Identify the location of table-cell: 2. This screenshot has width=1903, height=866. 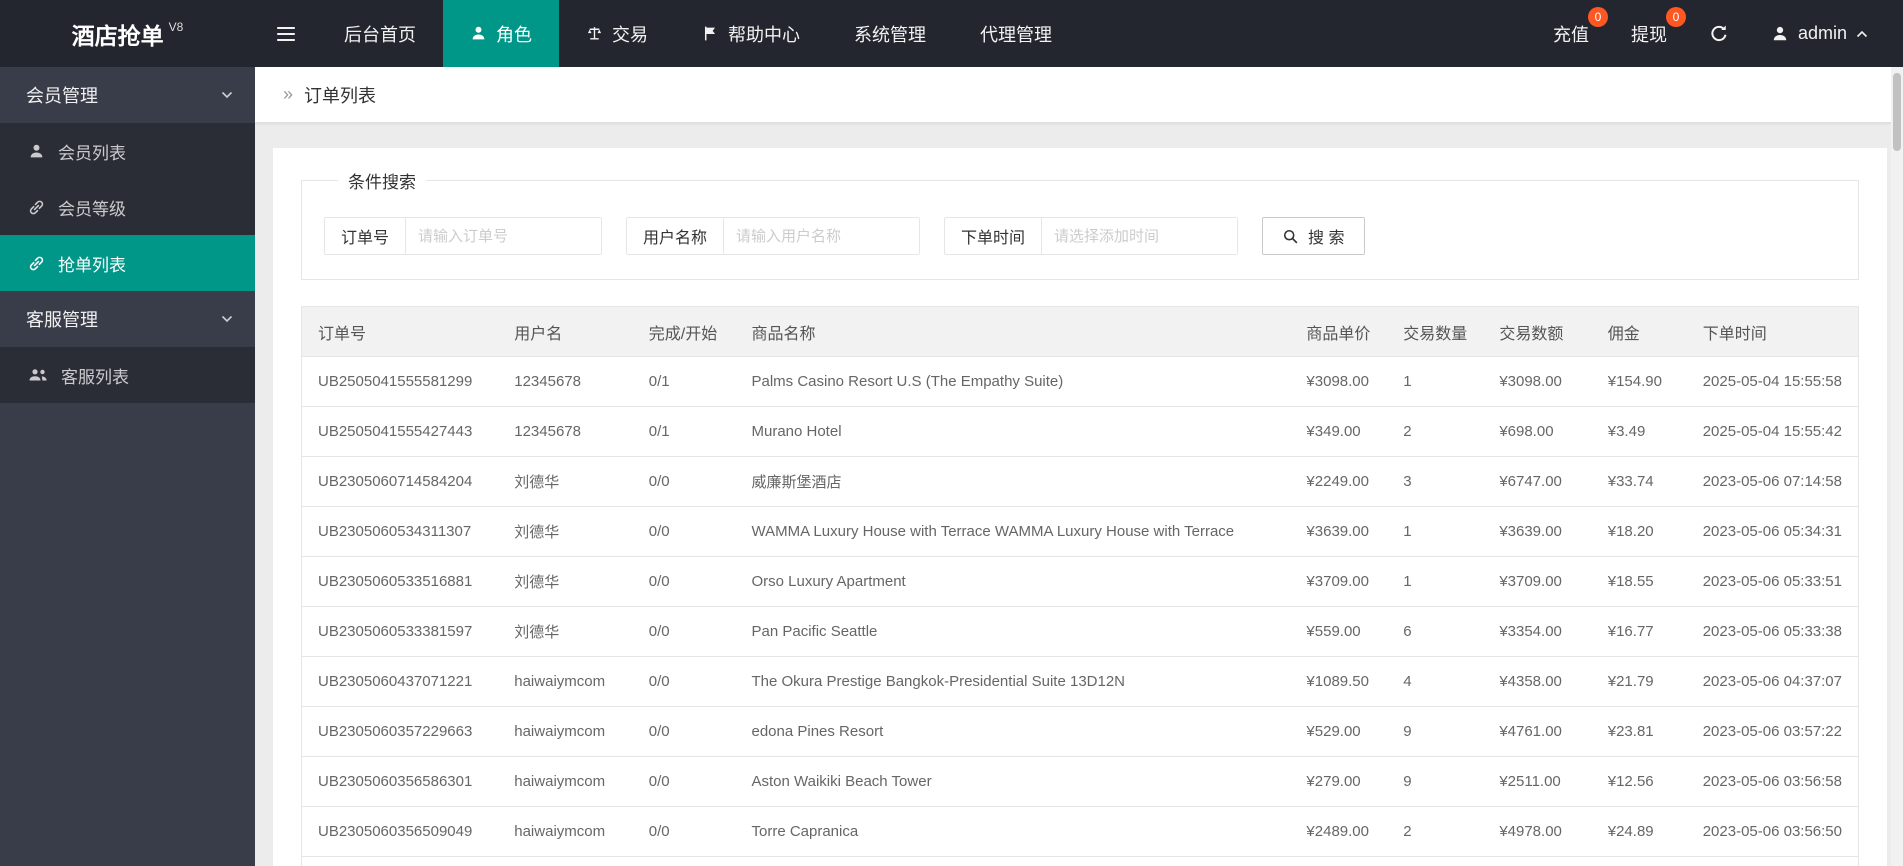
(1435, 431).